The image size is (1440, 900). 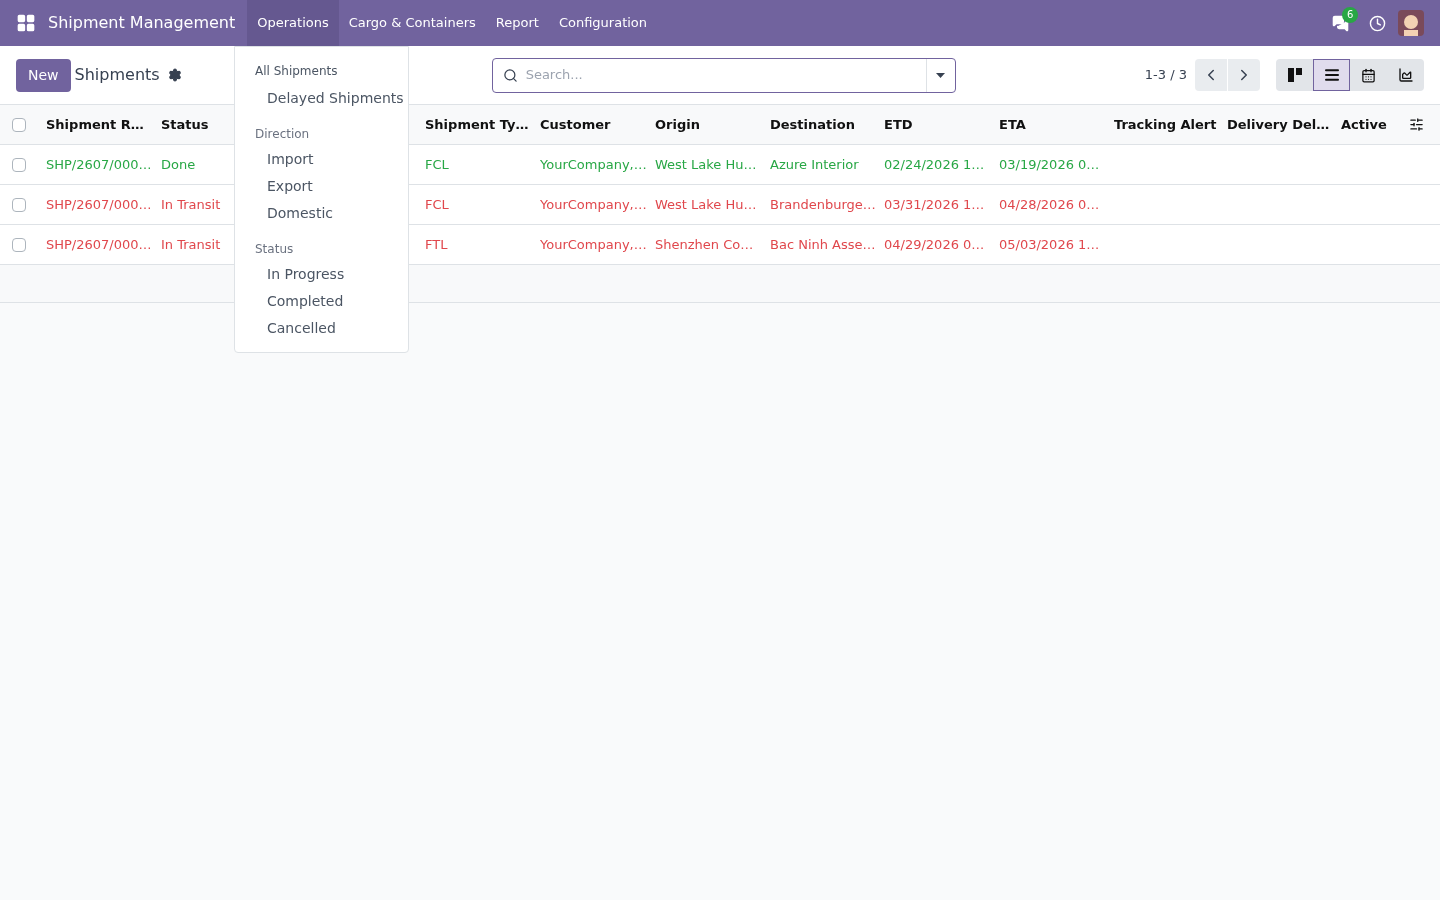 What do you see at coordinates (293, 23) in the screenshot?
I see `menu-tab: Operations` at bounding box center [293, 23].